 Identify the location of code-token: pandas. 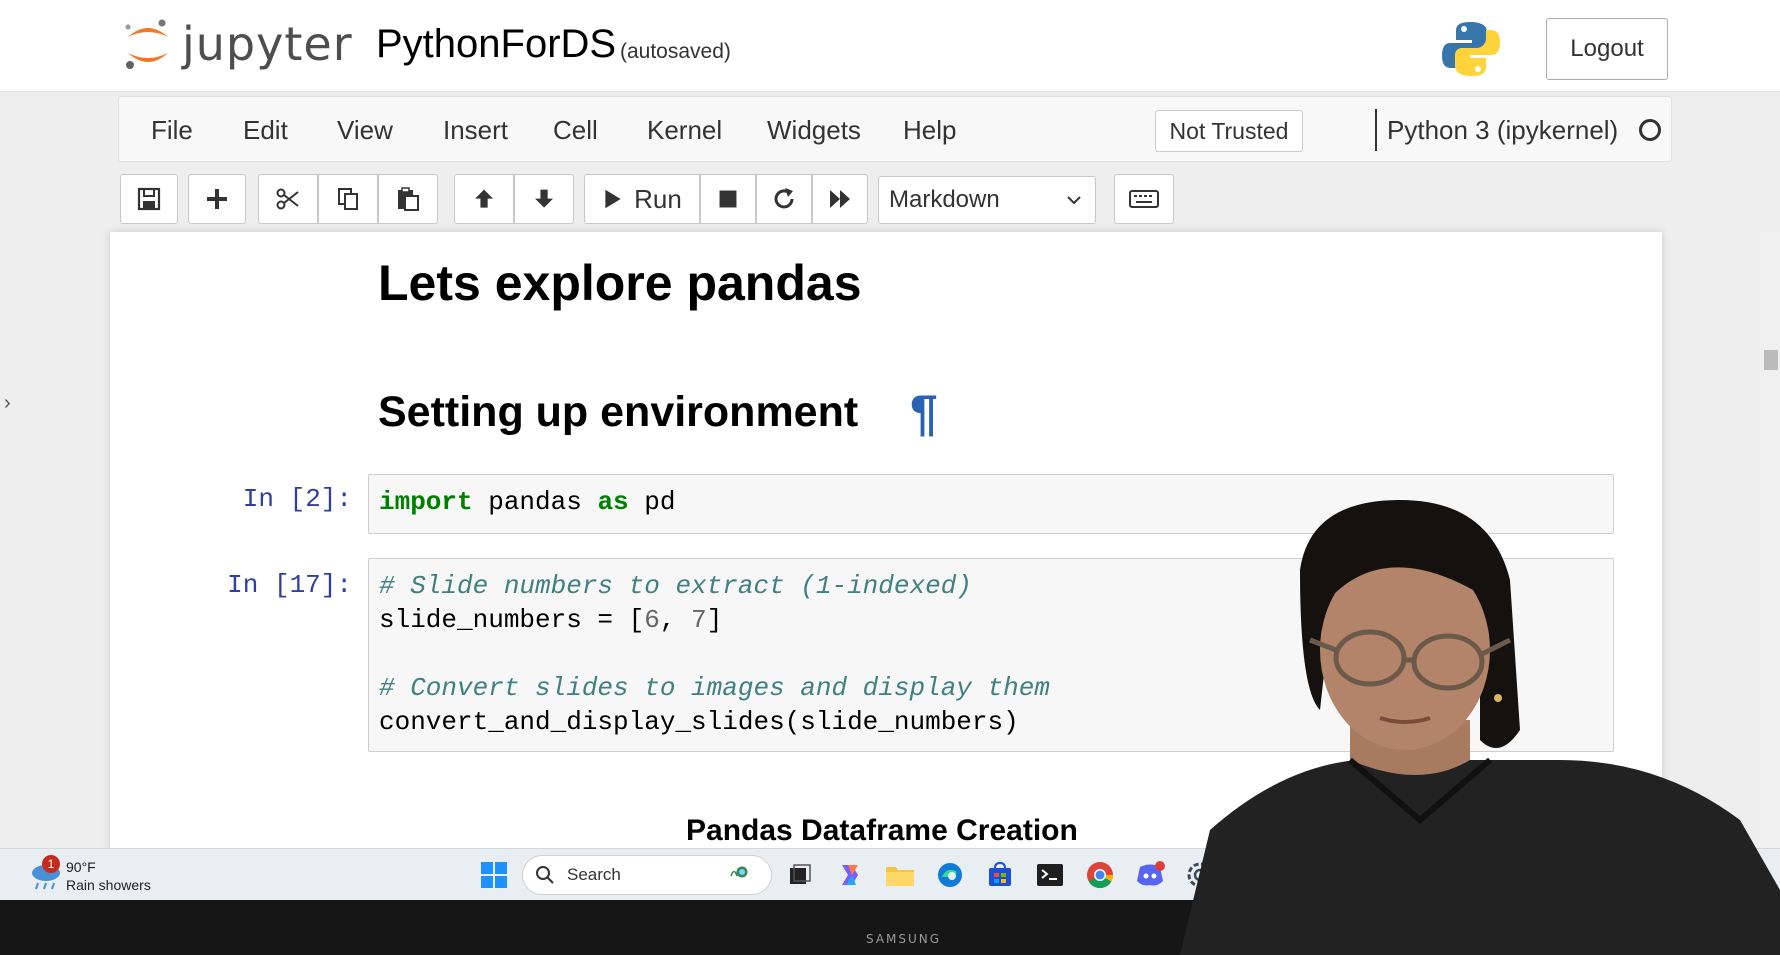
(535, 502).